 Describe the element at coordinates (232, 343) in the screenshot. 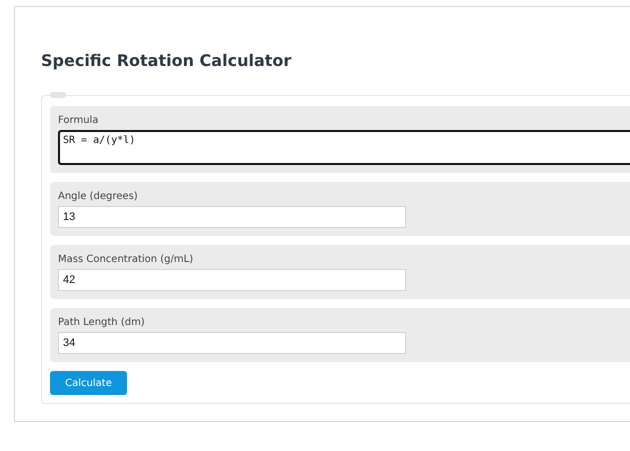

I see `input-field: 34` at that location.